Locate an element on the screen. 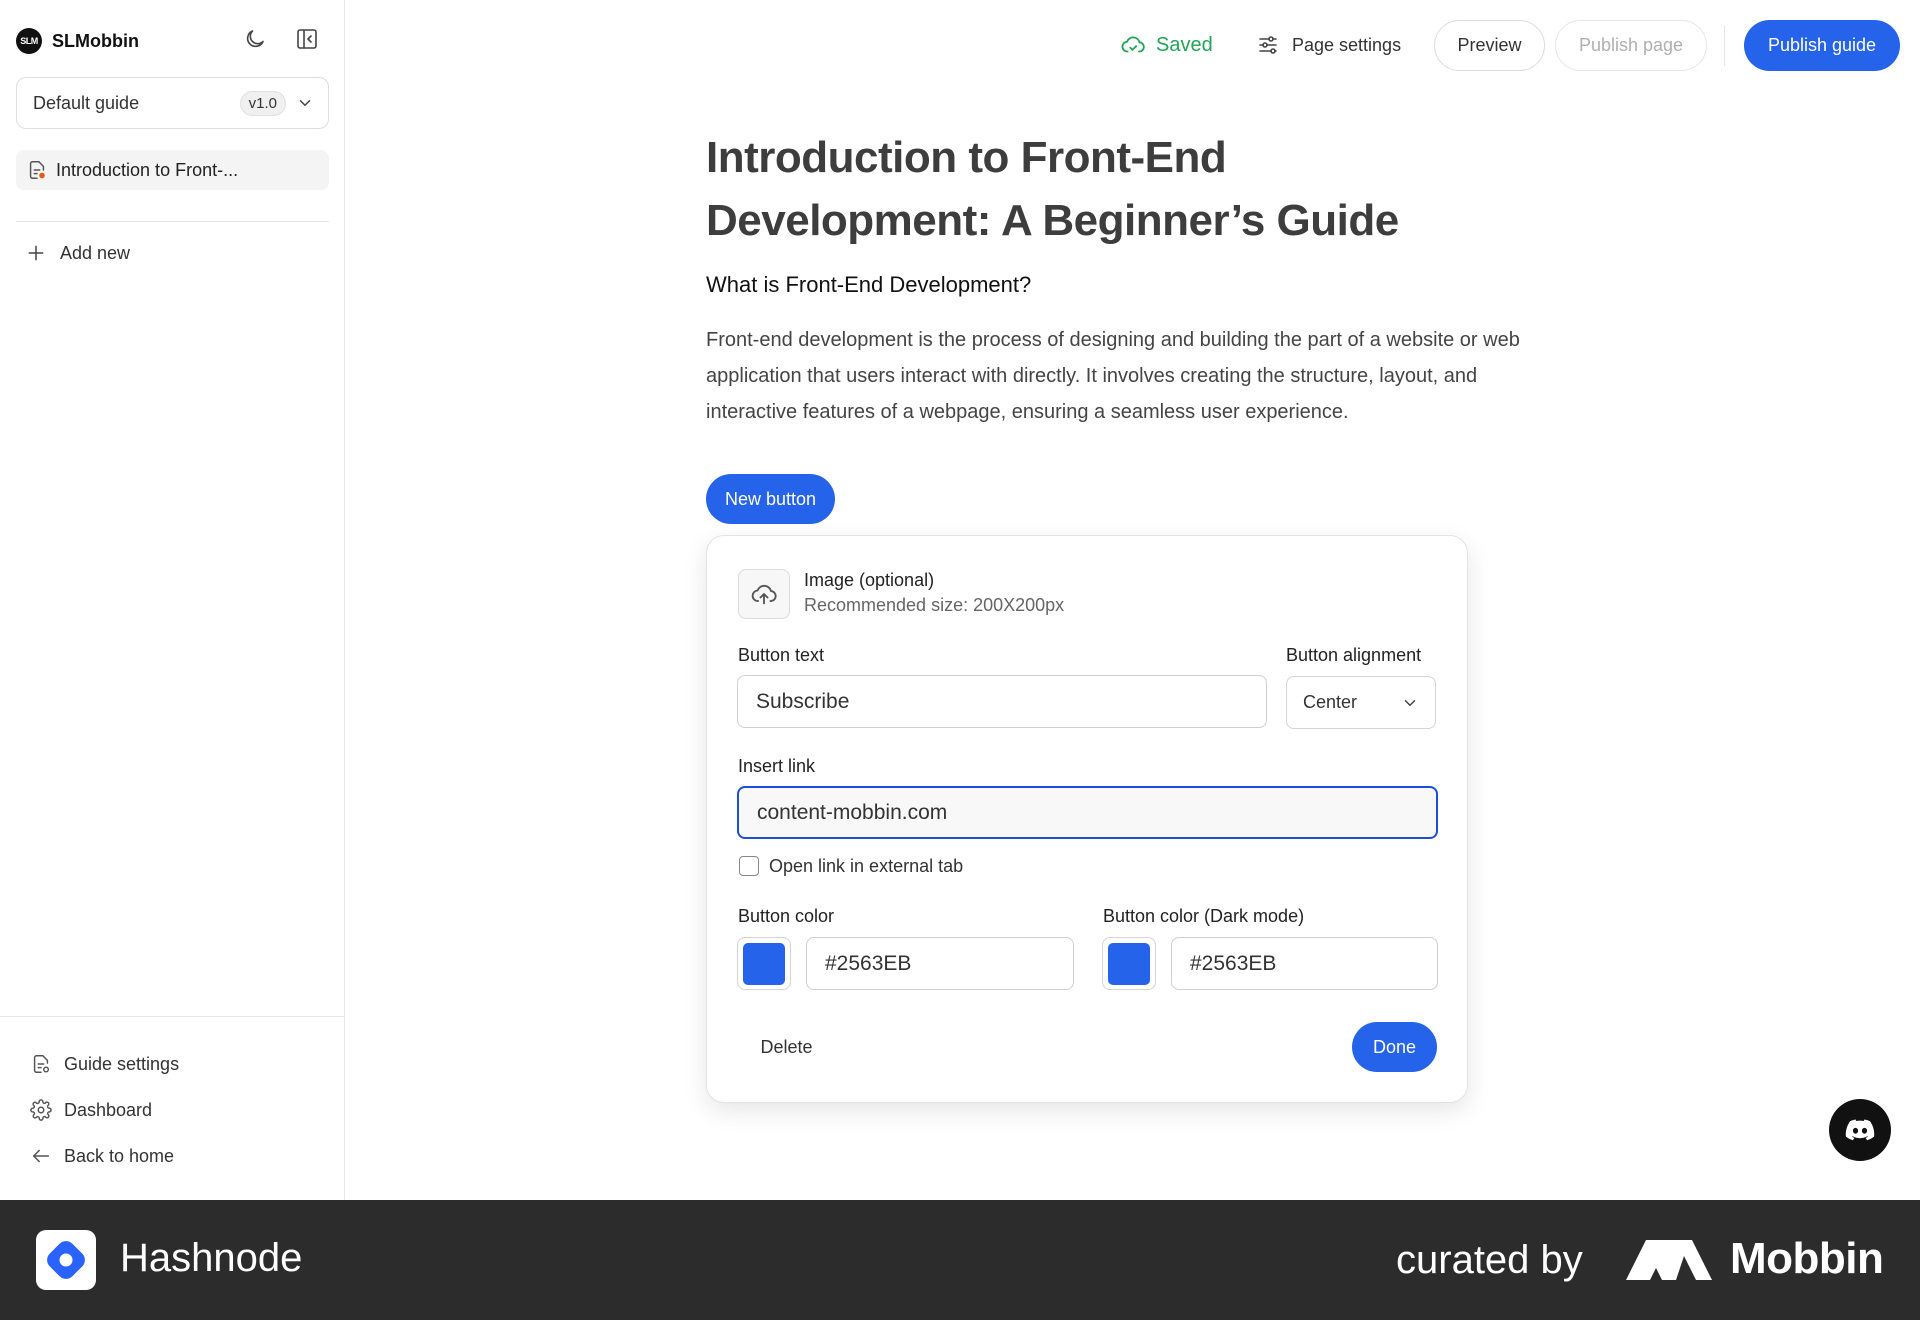  add-new-label: Add new is located at coordinates (95, 252).